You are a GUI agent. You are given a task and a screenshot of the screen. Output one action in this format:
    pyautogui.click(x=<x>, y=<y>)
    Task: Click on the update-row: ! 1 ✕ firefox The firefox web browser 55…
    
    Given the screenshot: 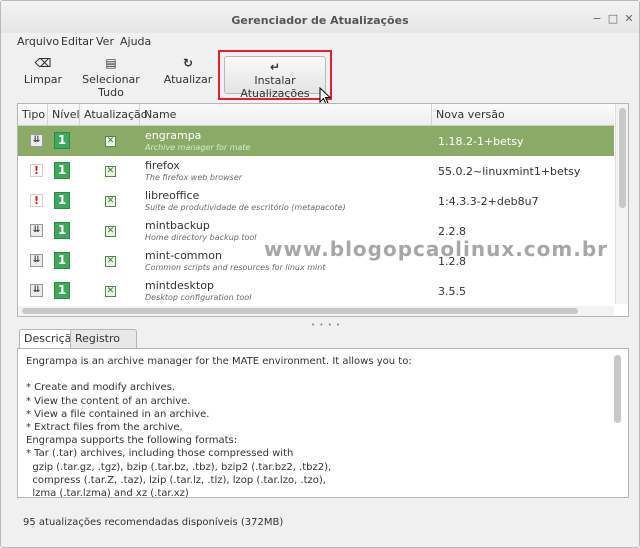 What is the action you would take?
    pyautogui.click(x=316, y=171)
    